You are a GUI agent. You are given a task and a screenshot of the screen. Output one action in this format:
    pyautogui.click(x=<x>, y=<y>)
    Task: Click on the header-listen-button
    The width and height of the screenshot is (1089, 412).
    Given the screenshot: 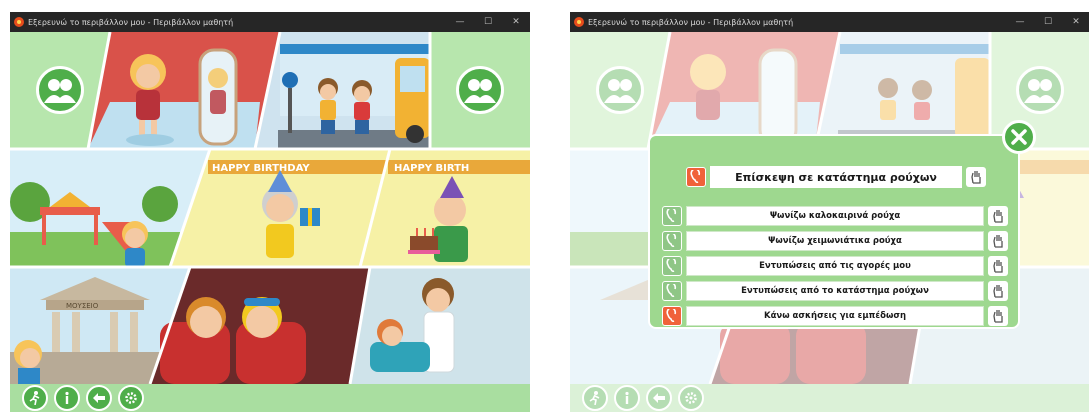 What is the action you would take?
    pyautogui.click(x=696, y=177)
    